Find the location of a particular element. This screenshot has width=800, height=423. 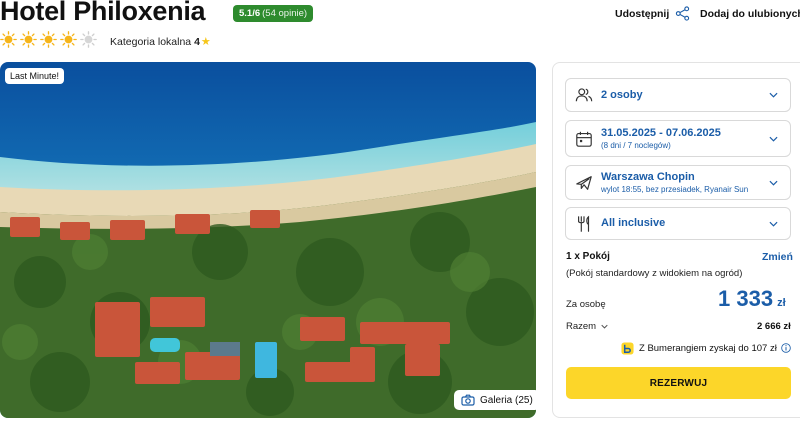

dates-duration: (8 dni / 7 noclegów) is located at coordinates (636, 145).